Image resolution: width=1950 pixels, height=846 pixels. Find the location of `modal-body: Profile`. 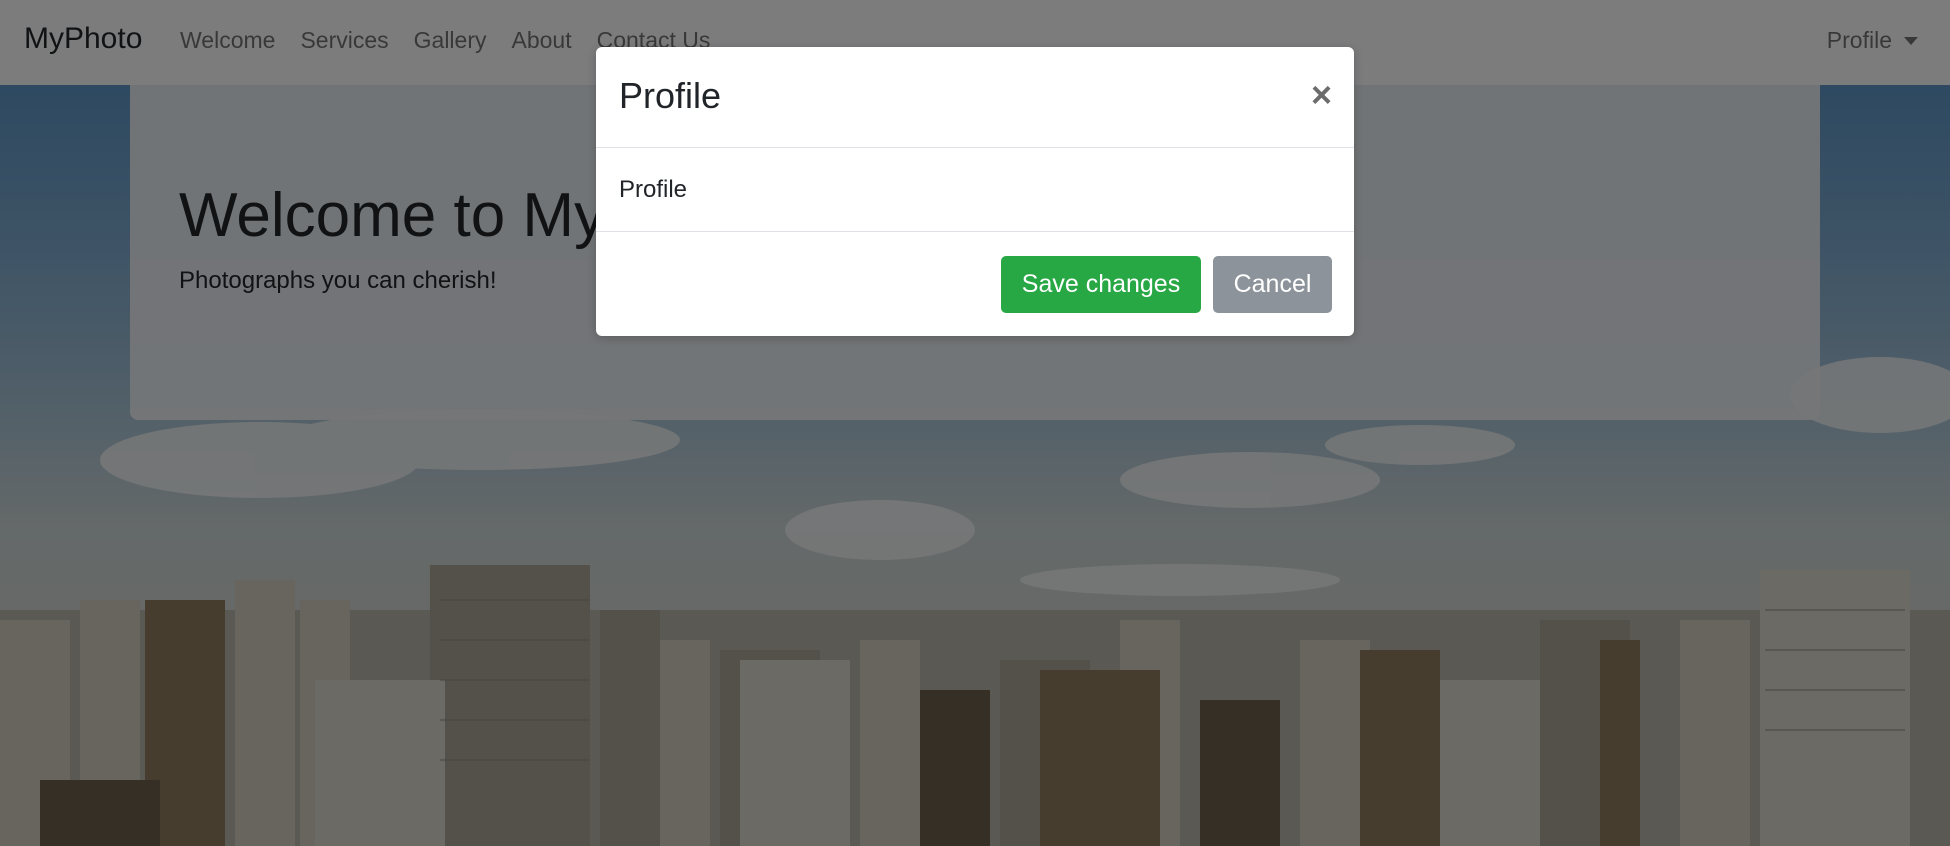

modal-body: Profile is located at coordinates (975, 190).